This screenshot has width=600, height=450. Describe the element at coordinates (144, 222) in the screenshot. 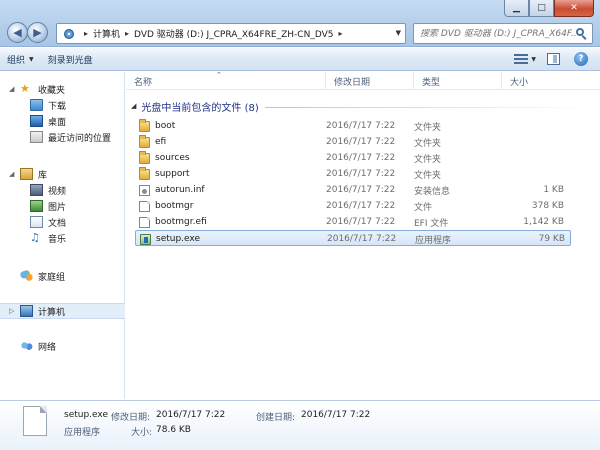

I see `file-icon` at that location.